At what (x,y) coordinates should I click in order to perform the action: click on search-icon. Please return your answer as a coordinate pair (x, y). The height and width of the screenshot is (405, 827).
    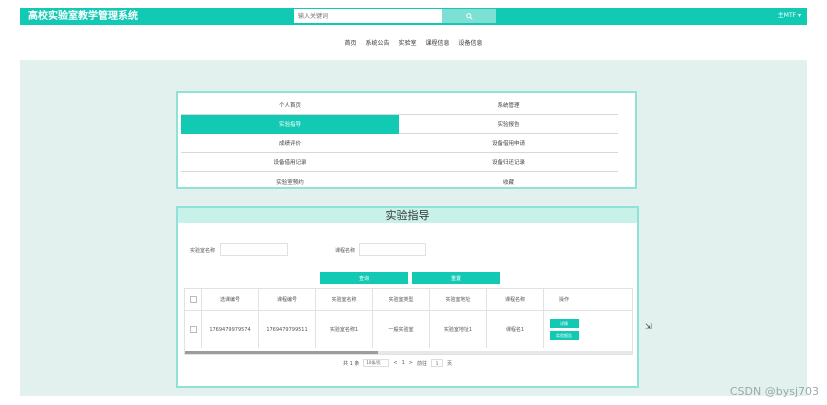
    Looking at the image, I should click on (469, 16).